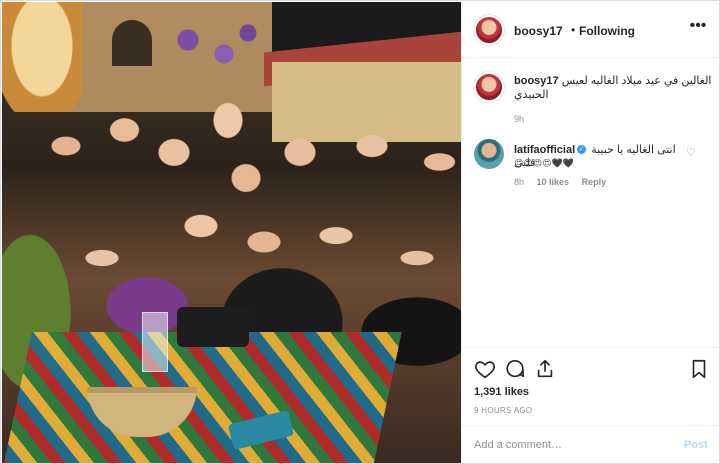 The image size is (720, 464). Describe the element at coordinates (698, 27) in the screenshot. I see `more-options-icon: •••` at that location.